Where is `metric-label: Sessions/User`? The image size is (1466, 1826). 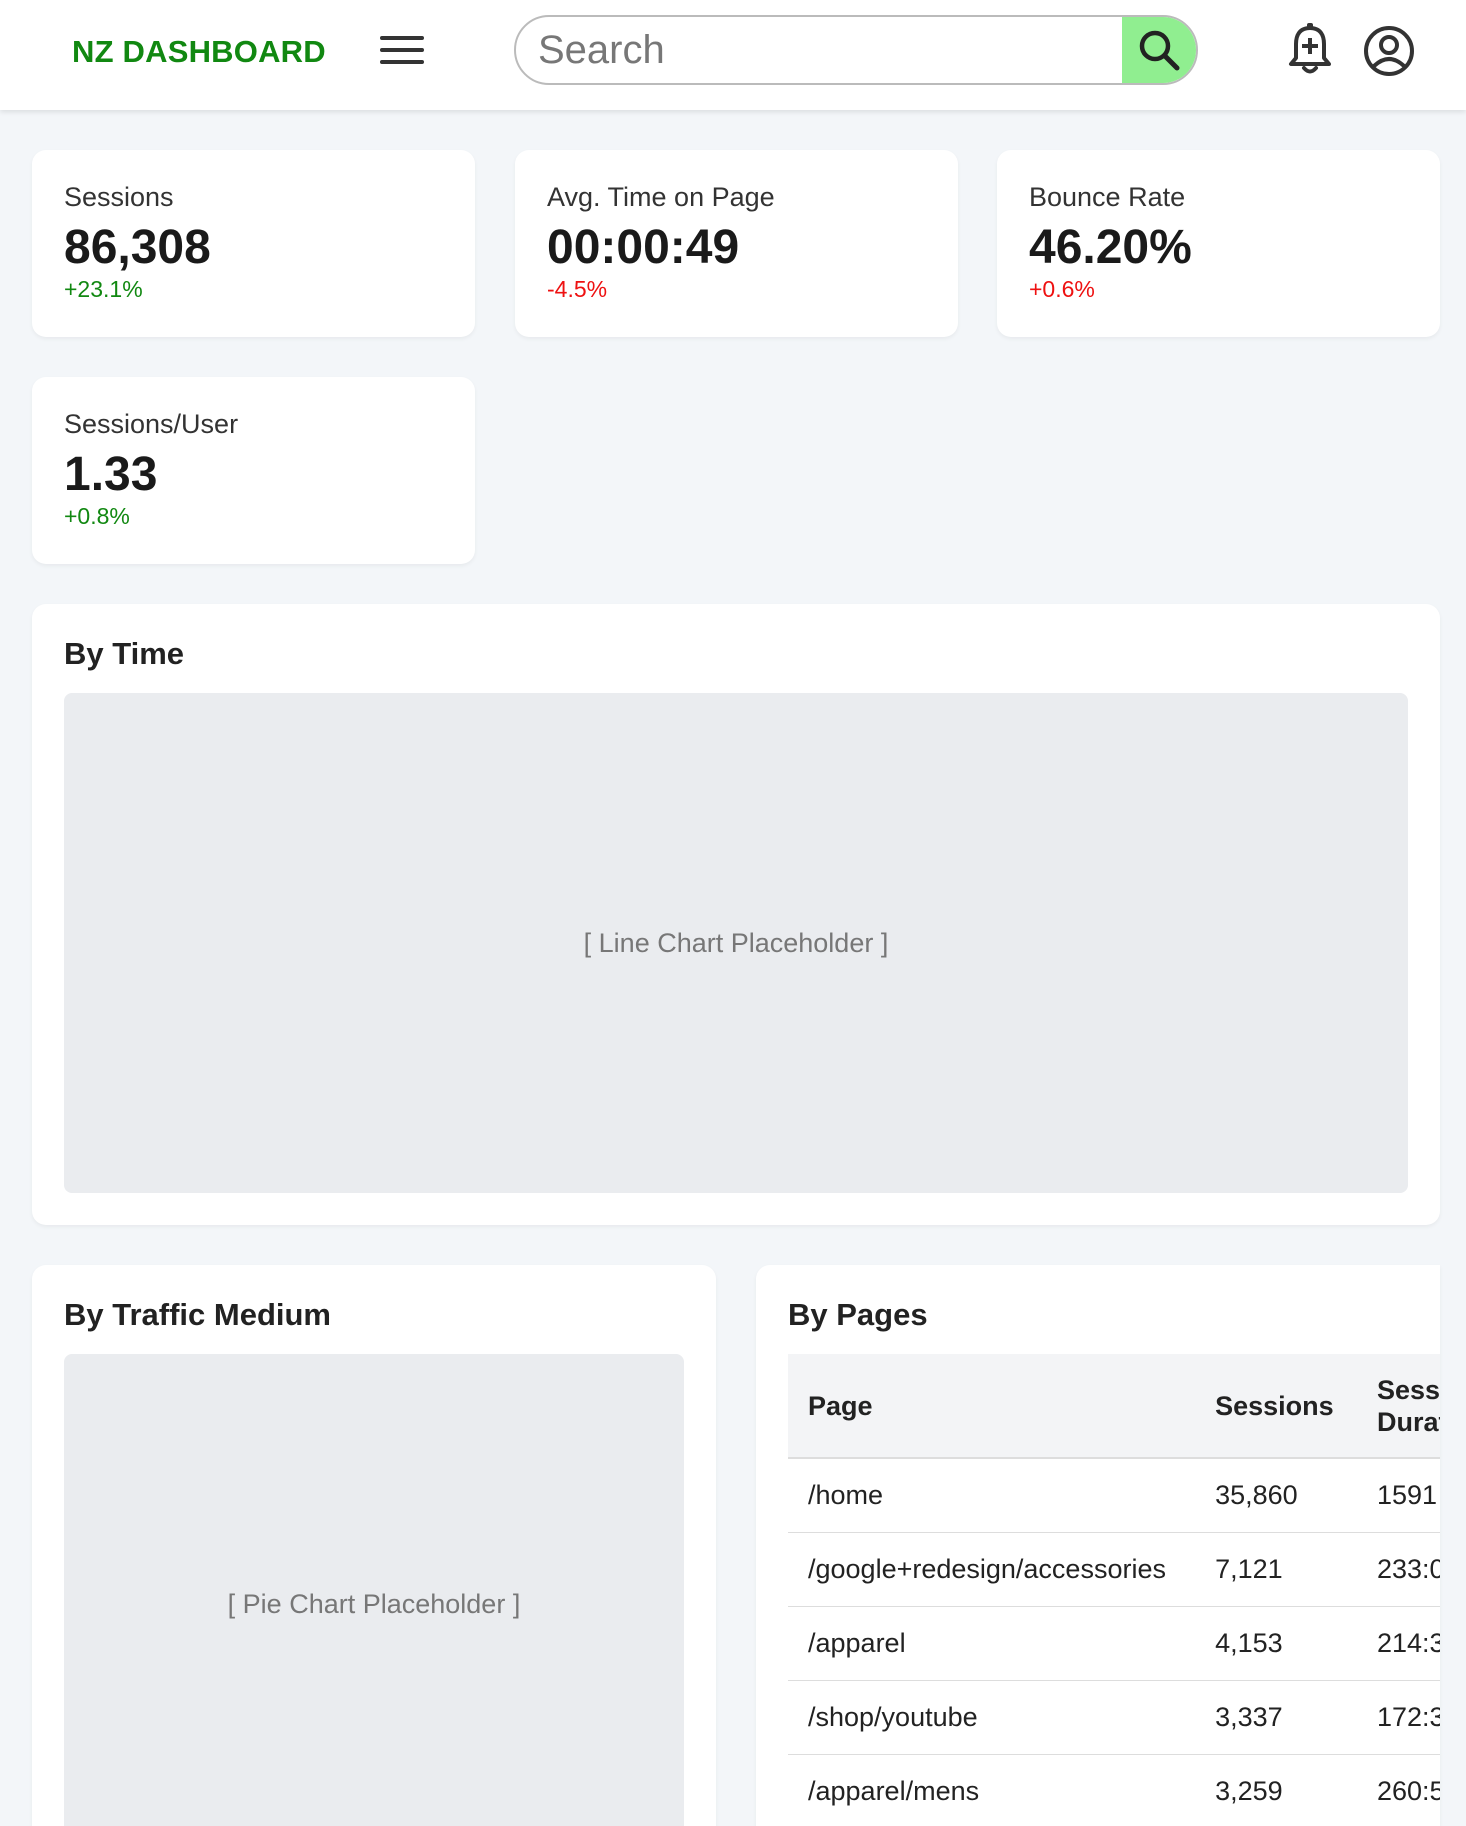 metric-label: Sessions/User is located at coordinates (151, 424).